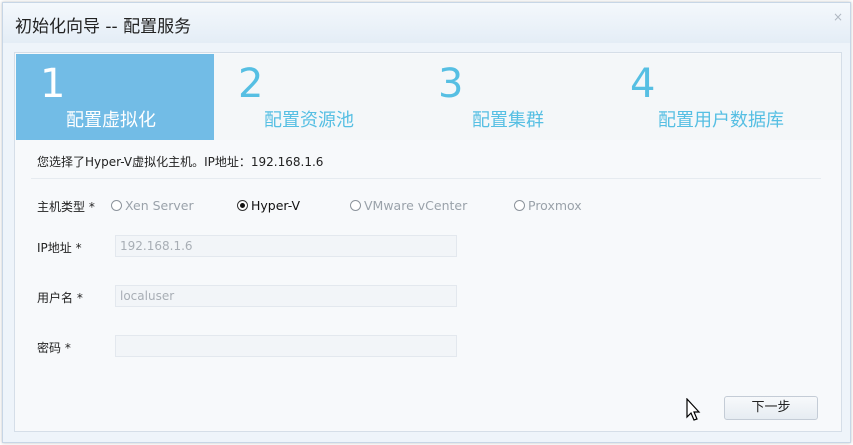 The height and width of the screenshot is (445, 853). What do you see at coordinates (693, 409) in the screenshot?
I see `mouse-cursor-icon` at bounding box center [693, 409].